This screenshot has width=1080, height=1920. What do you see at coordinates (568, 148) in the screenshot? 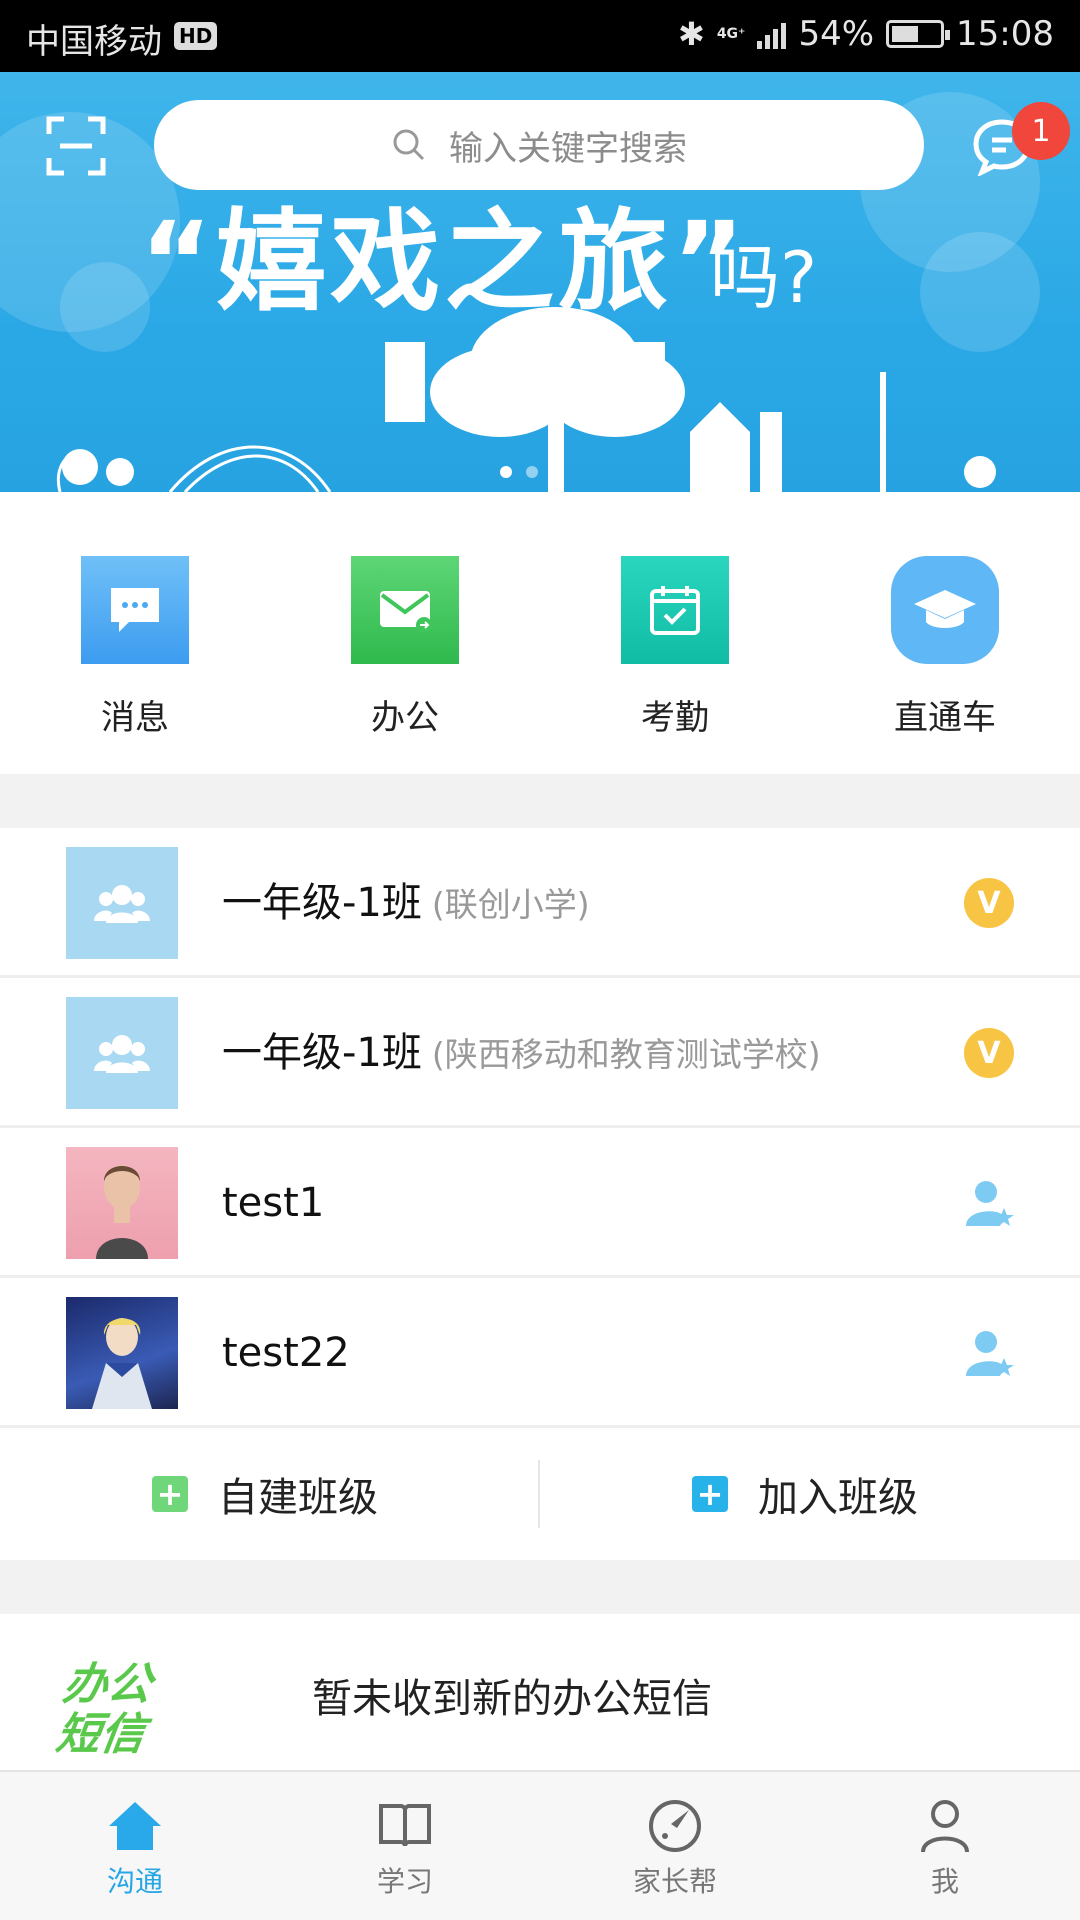
I see `search-placeholder: 输入关键字搜索` at bounding box center [568, 148].